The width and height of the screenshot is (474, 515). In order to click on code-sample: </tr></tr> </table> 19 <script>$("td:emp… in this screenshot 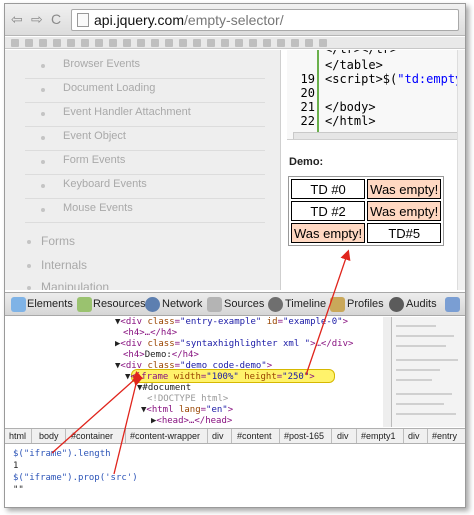, I will do `click(376, 95)`.